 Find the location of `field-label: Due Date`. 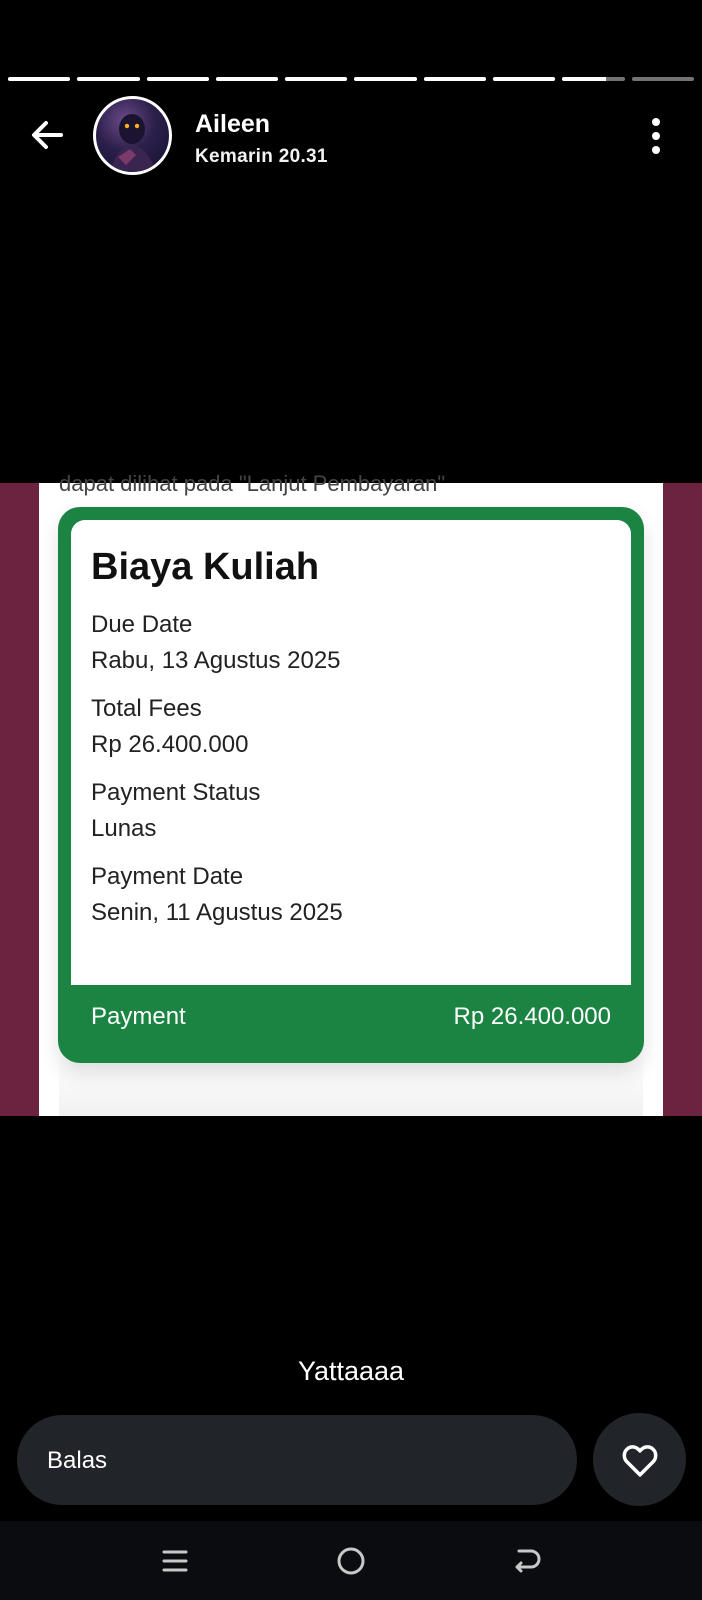

field-label: Due Date is located at coordinates (142, 624).